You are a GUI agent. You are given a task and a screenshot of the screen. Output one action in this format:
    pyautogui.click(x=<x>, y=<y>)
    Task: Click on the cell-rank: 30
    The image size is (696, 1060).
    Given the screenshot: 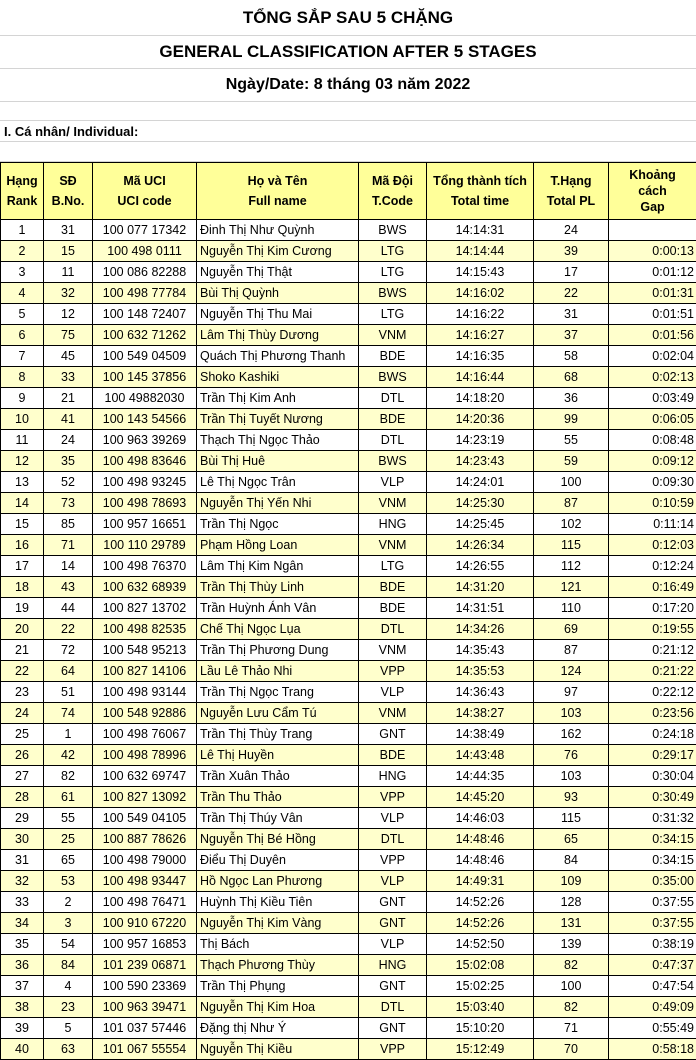 What is the action you would take?
    pyautogui.click(x=22, y=839)
    